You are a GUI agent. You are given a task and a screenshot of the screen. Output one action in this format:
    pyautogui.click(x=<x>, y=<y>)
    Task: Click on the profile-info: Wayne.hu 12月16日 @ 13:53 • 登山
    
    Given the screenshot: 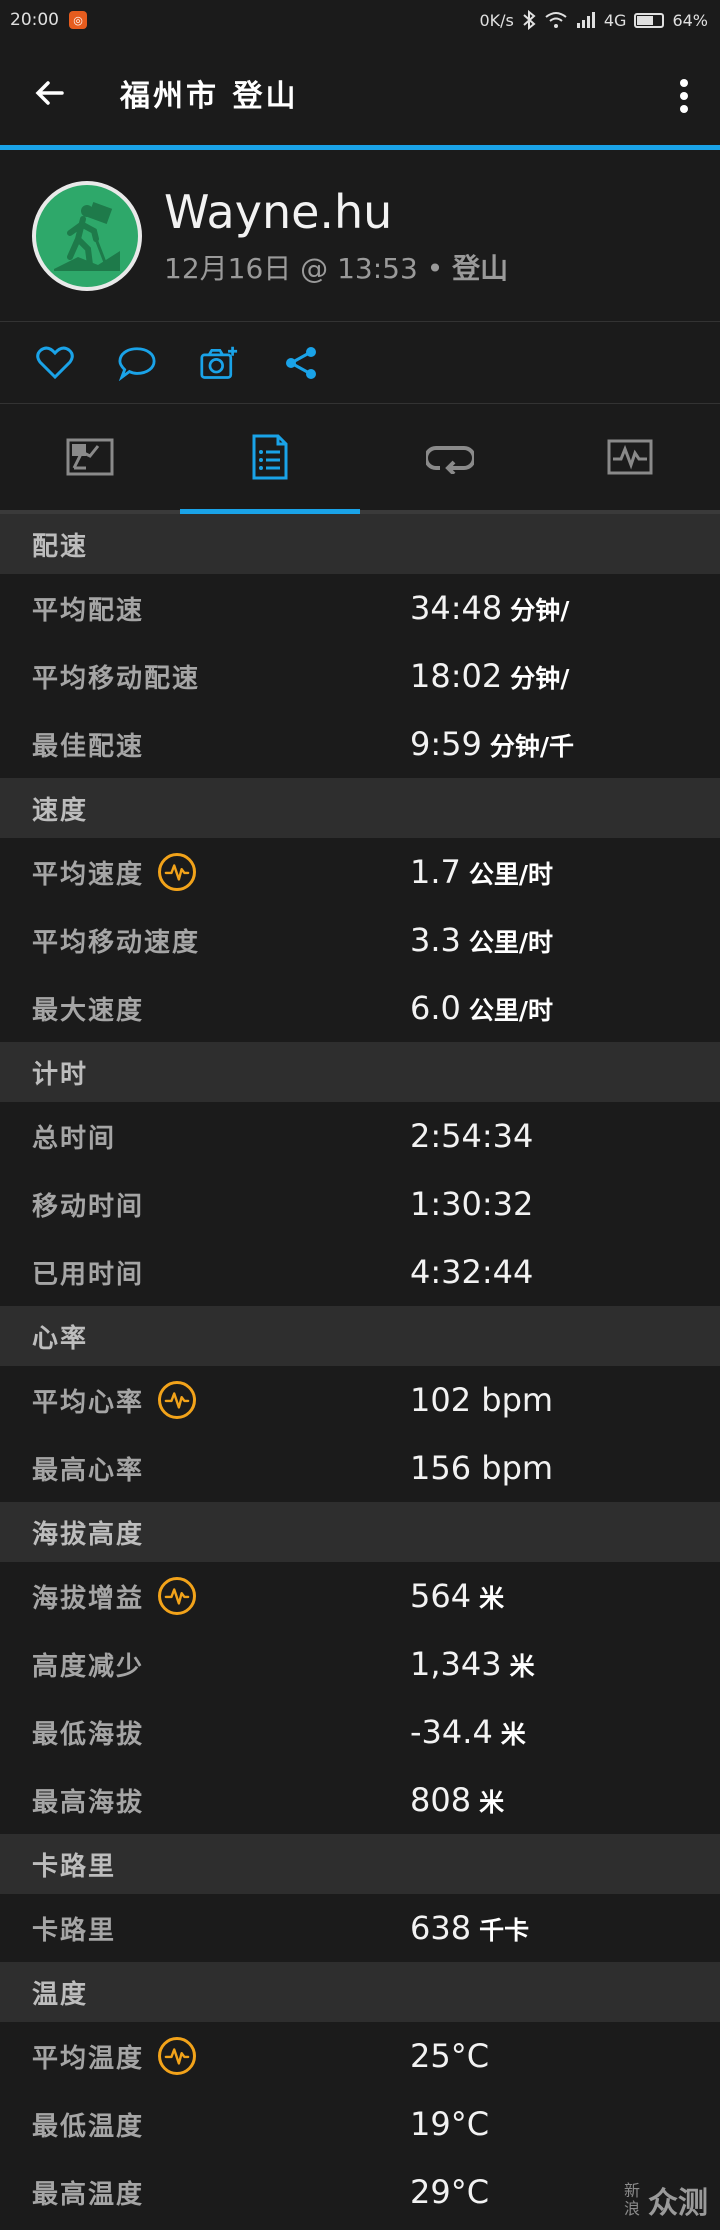 What is the action you would take?
    pyautogui.click(x=336, y=236)
    